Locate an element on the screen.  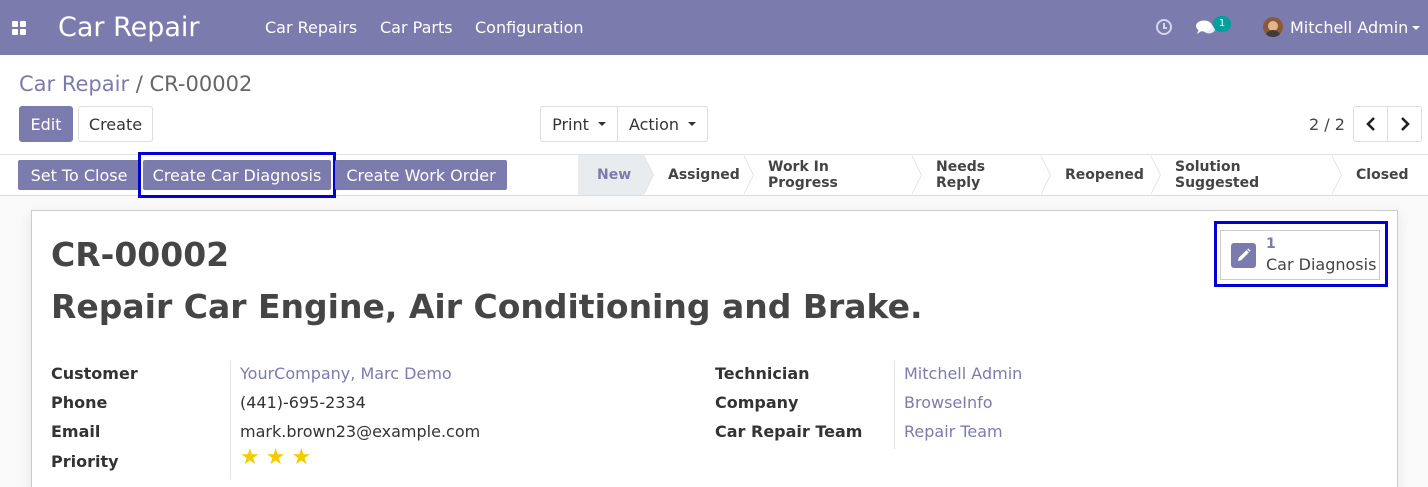
record-code: CR-00002 is located at coordinates (140, 254).